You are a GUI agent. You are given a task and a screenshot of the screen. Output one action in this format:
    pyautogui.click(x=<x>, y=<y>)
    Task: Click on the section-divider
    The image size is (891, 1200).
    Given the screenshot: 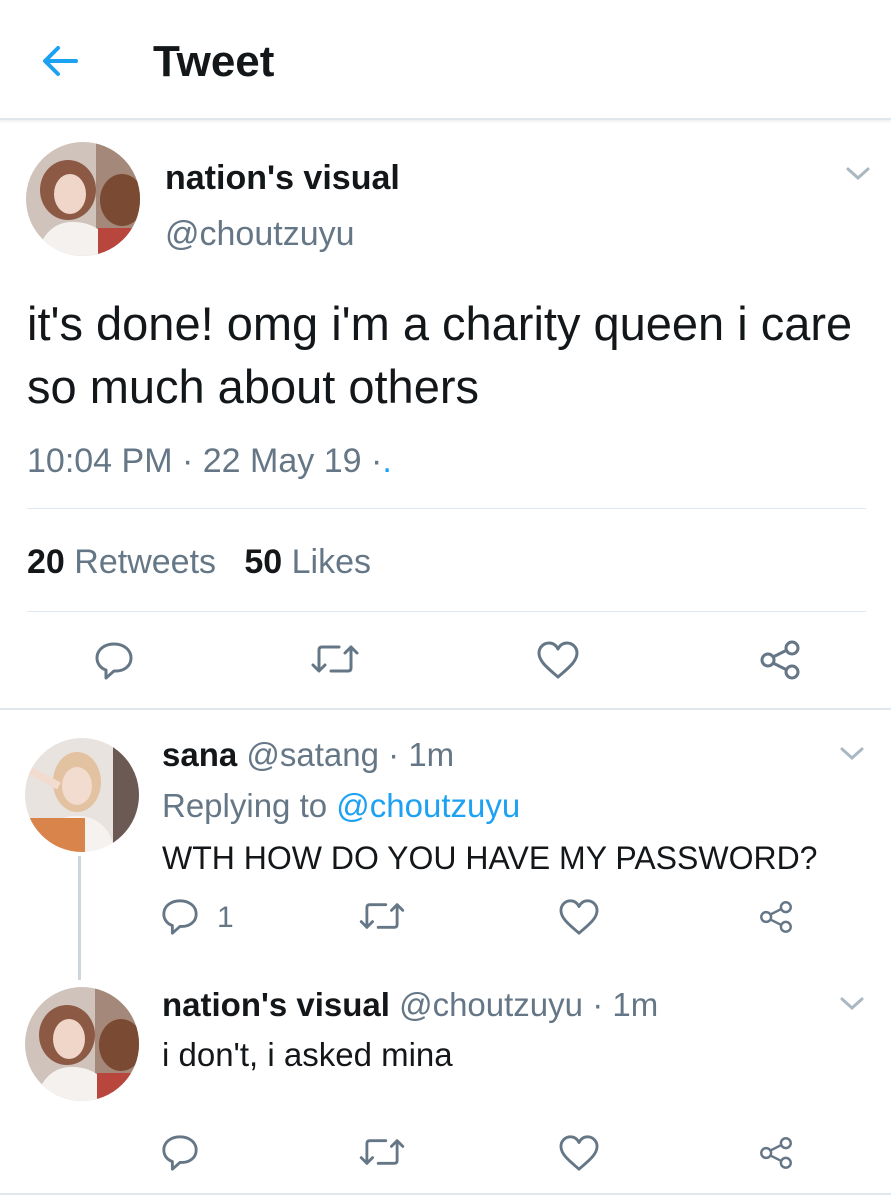 What is the action you would take?
    pyautogui.click(x=445, y=709)
    